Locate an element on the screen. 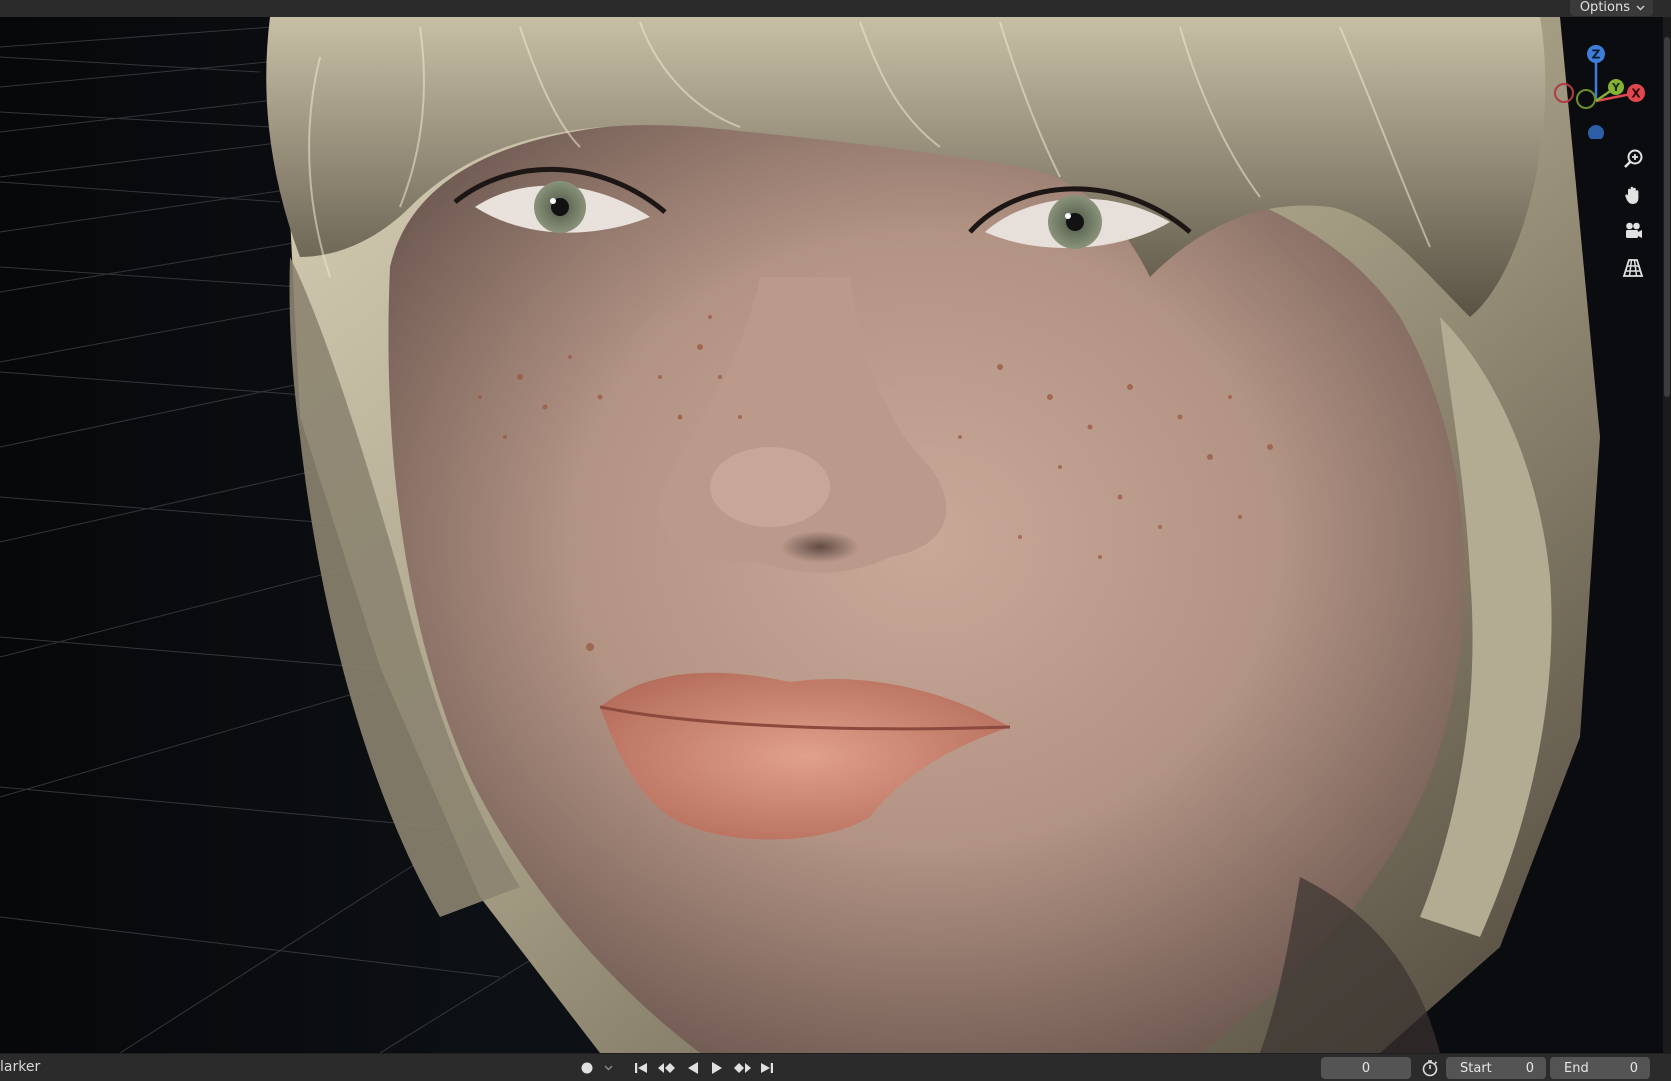 Image resolution: width=1671 pixels, height=1081 pixels. jump-to-next-keyframe-button is located at coordinates (742, 1068).